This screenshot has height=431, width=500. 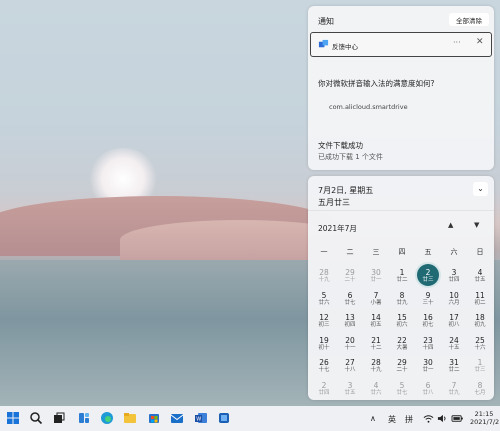 What do you see at coordinates (480, 366) in the screenshot?
I see `calendar-day: 1 廿三` at bounding box center [480, 366].